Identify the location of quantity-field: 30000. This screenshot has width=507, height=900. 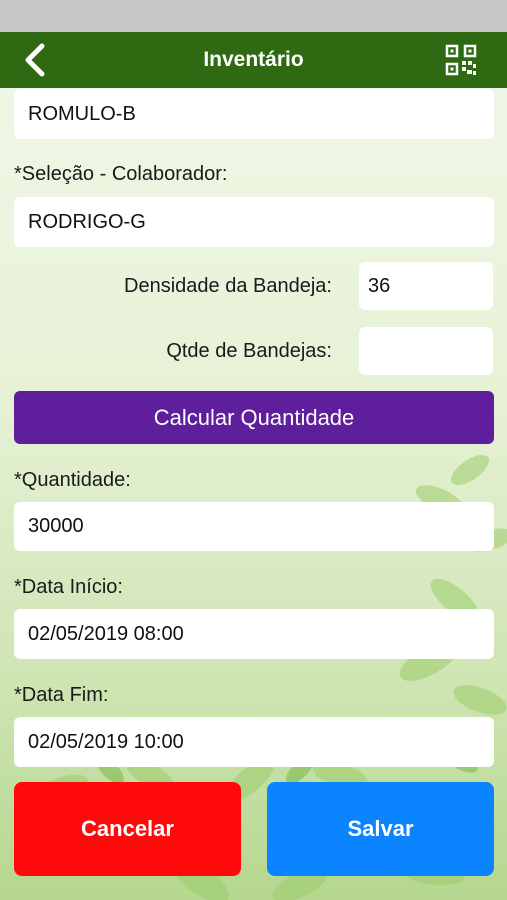
(254, 526).